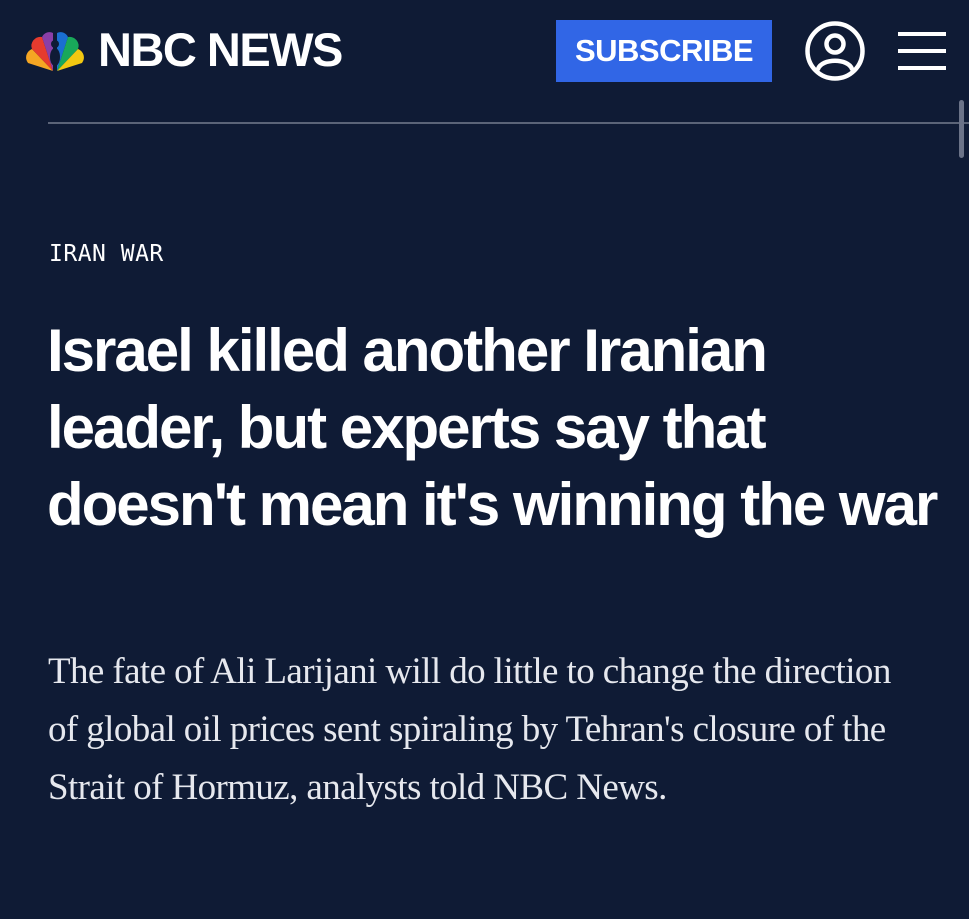 Image resolution: width=969 pixels, height=919 pixels. What do you see at coordinates (922, 51) in the screenshot?
I see `hamburger-menu-icon` at bounding box center [922, 51].